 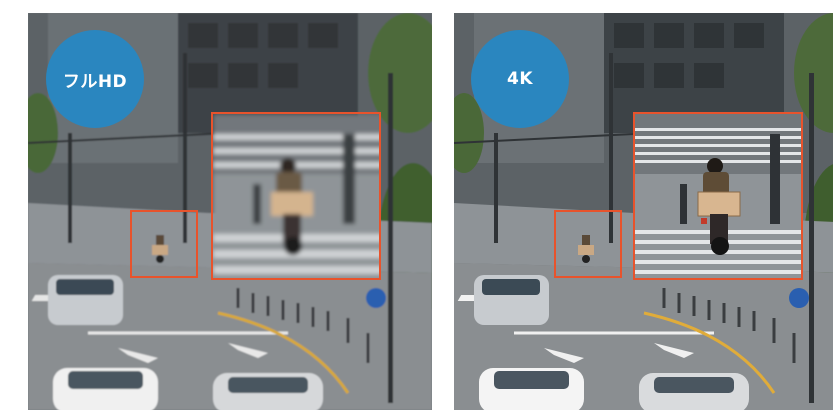 I want to click on 4k-zoom-inset, so click(x=718, y=196).